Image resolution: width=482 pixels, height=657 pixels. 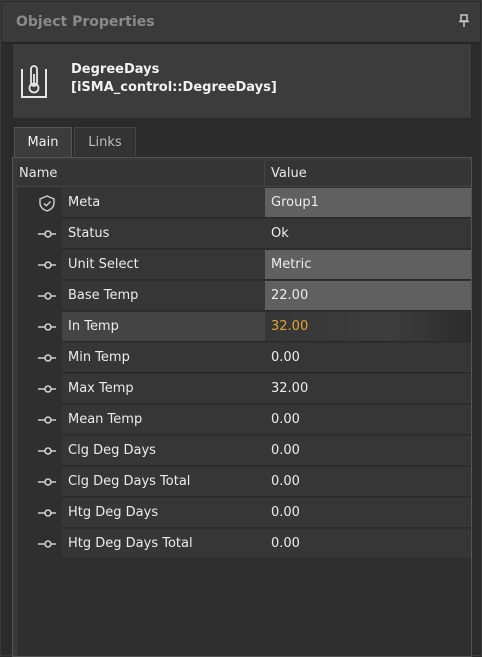 What do you see at coordinates (163, 451) in the screenshot?
I see `row-name-cell: Clg Deg Days` at bounding box center [163, 451].